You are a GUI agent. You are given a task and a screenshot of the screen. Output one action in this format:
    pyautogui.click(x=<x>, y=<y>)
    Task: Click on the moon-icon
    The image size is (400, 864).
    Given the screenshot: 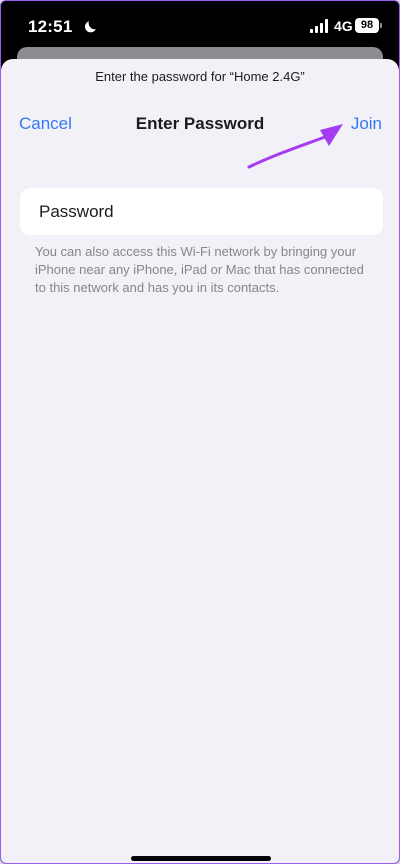 What is the action you would take?
    pyautogui.click(x=90, y=27)
    